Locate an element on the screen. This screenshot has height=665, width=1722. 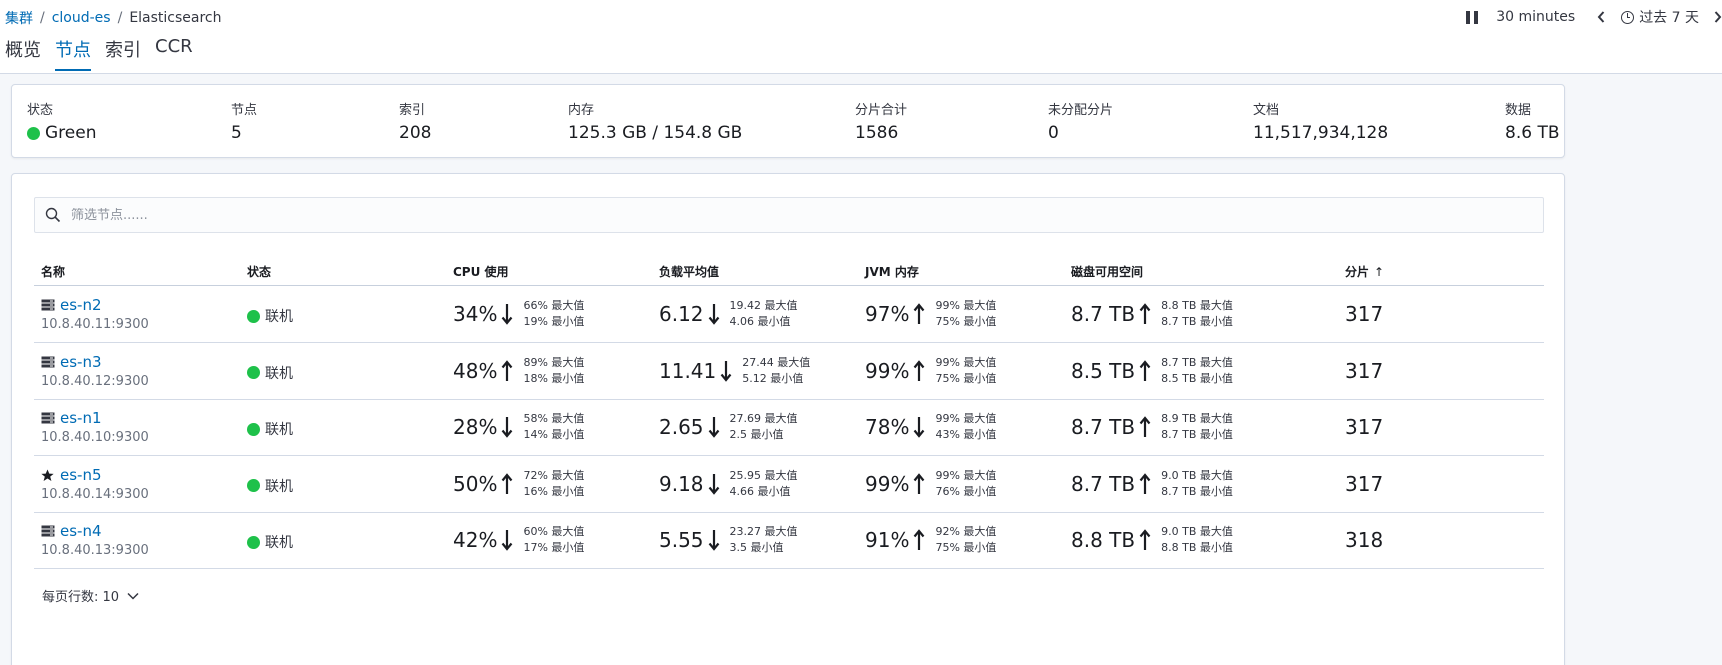
disk-min: 8.7 TB 最小值 is located at coordinates (1197, 434).